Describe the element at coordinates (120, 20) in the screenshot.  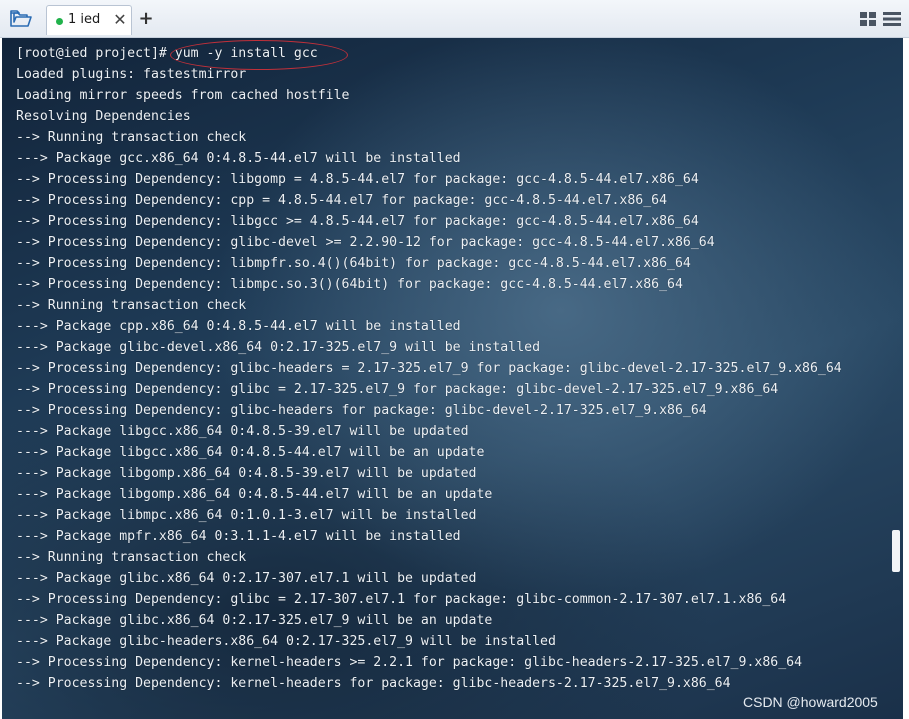
I see `close-icon: ✕` at that location.